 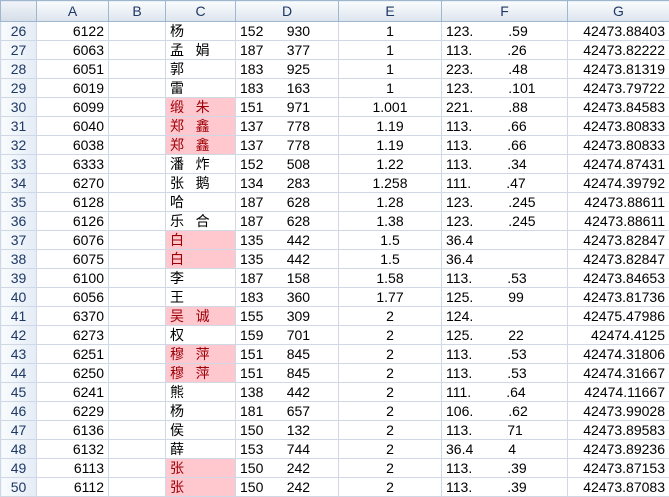 I want to click on cell-g: 42473.88611, so click(x=618, y=221).